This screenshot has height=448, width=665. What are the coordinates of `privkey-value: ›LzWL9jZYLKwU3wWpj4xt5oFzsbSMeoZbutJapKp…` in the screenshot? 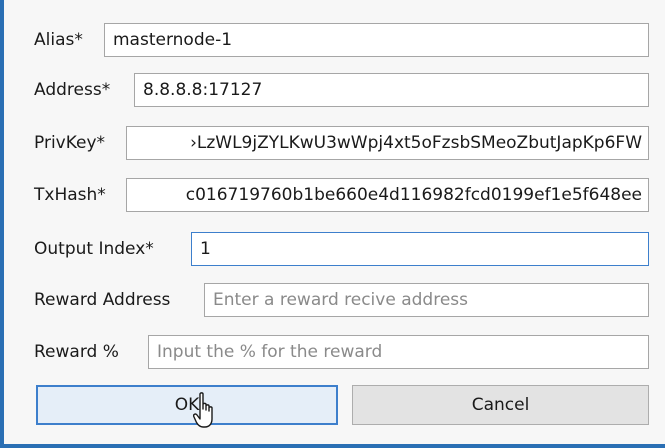 It's located at (416, 143).